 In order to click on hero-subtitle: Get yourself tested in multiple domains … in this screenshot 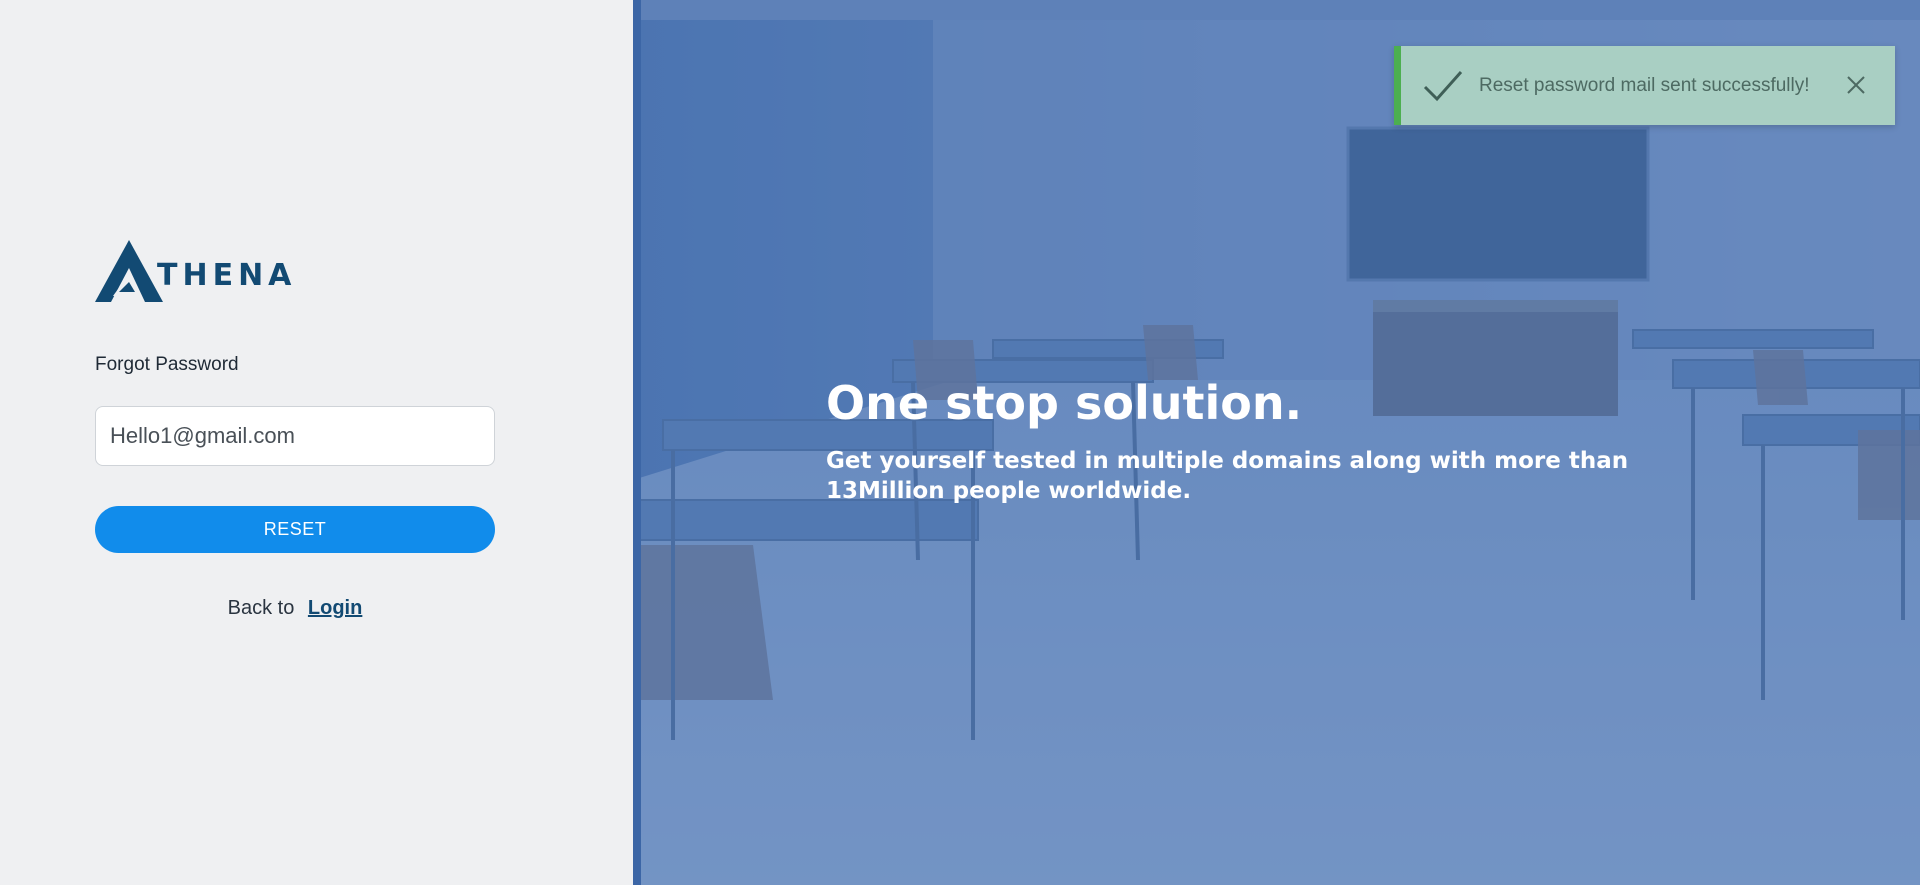, I will do `click(1227, 476)`.